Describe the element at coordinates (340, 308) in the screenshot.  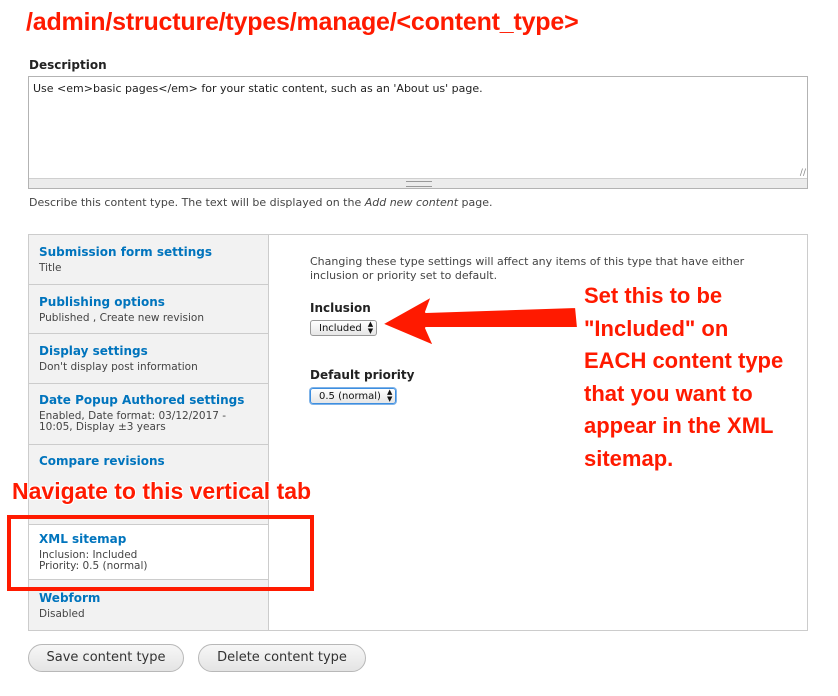
I see `inclusion-label: Inclusion` at that location.